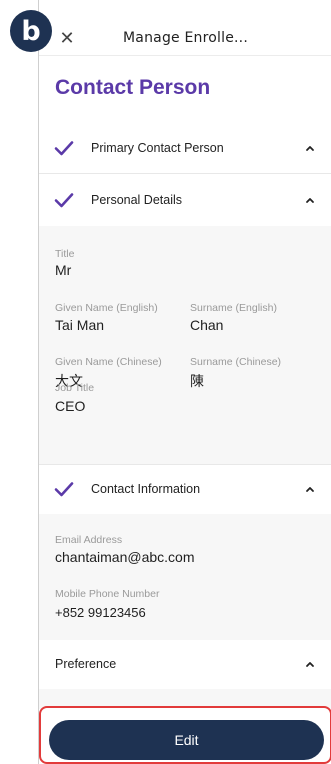 The image size is (331, 764). I want to click on edit-highlight: Edit, so click(185, 735).